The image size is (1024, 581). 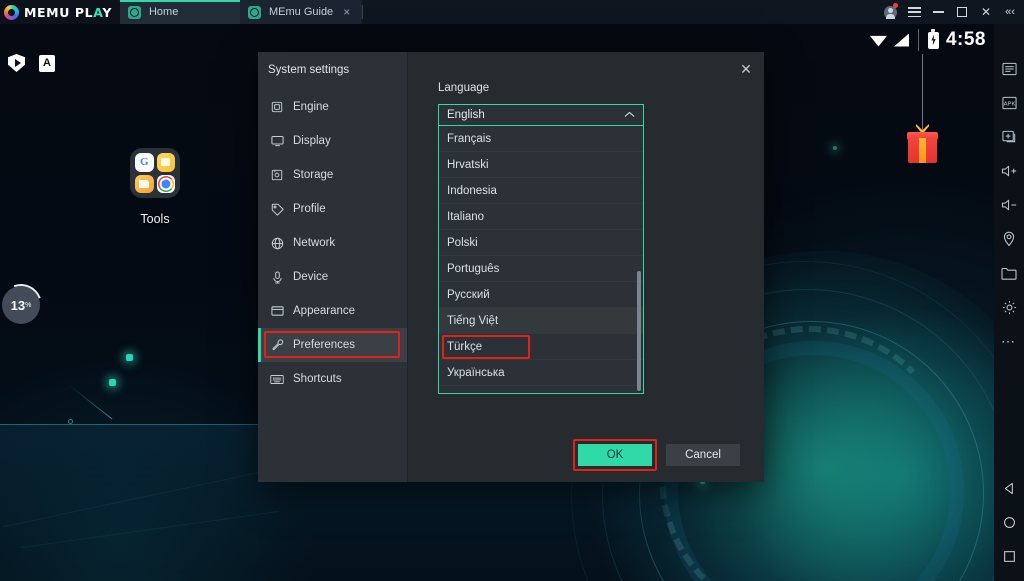 I want to click on close-icon: ✕, so click(x=986, y=12).